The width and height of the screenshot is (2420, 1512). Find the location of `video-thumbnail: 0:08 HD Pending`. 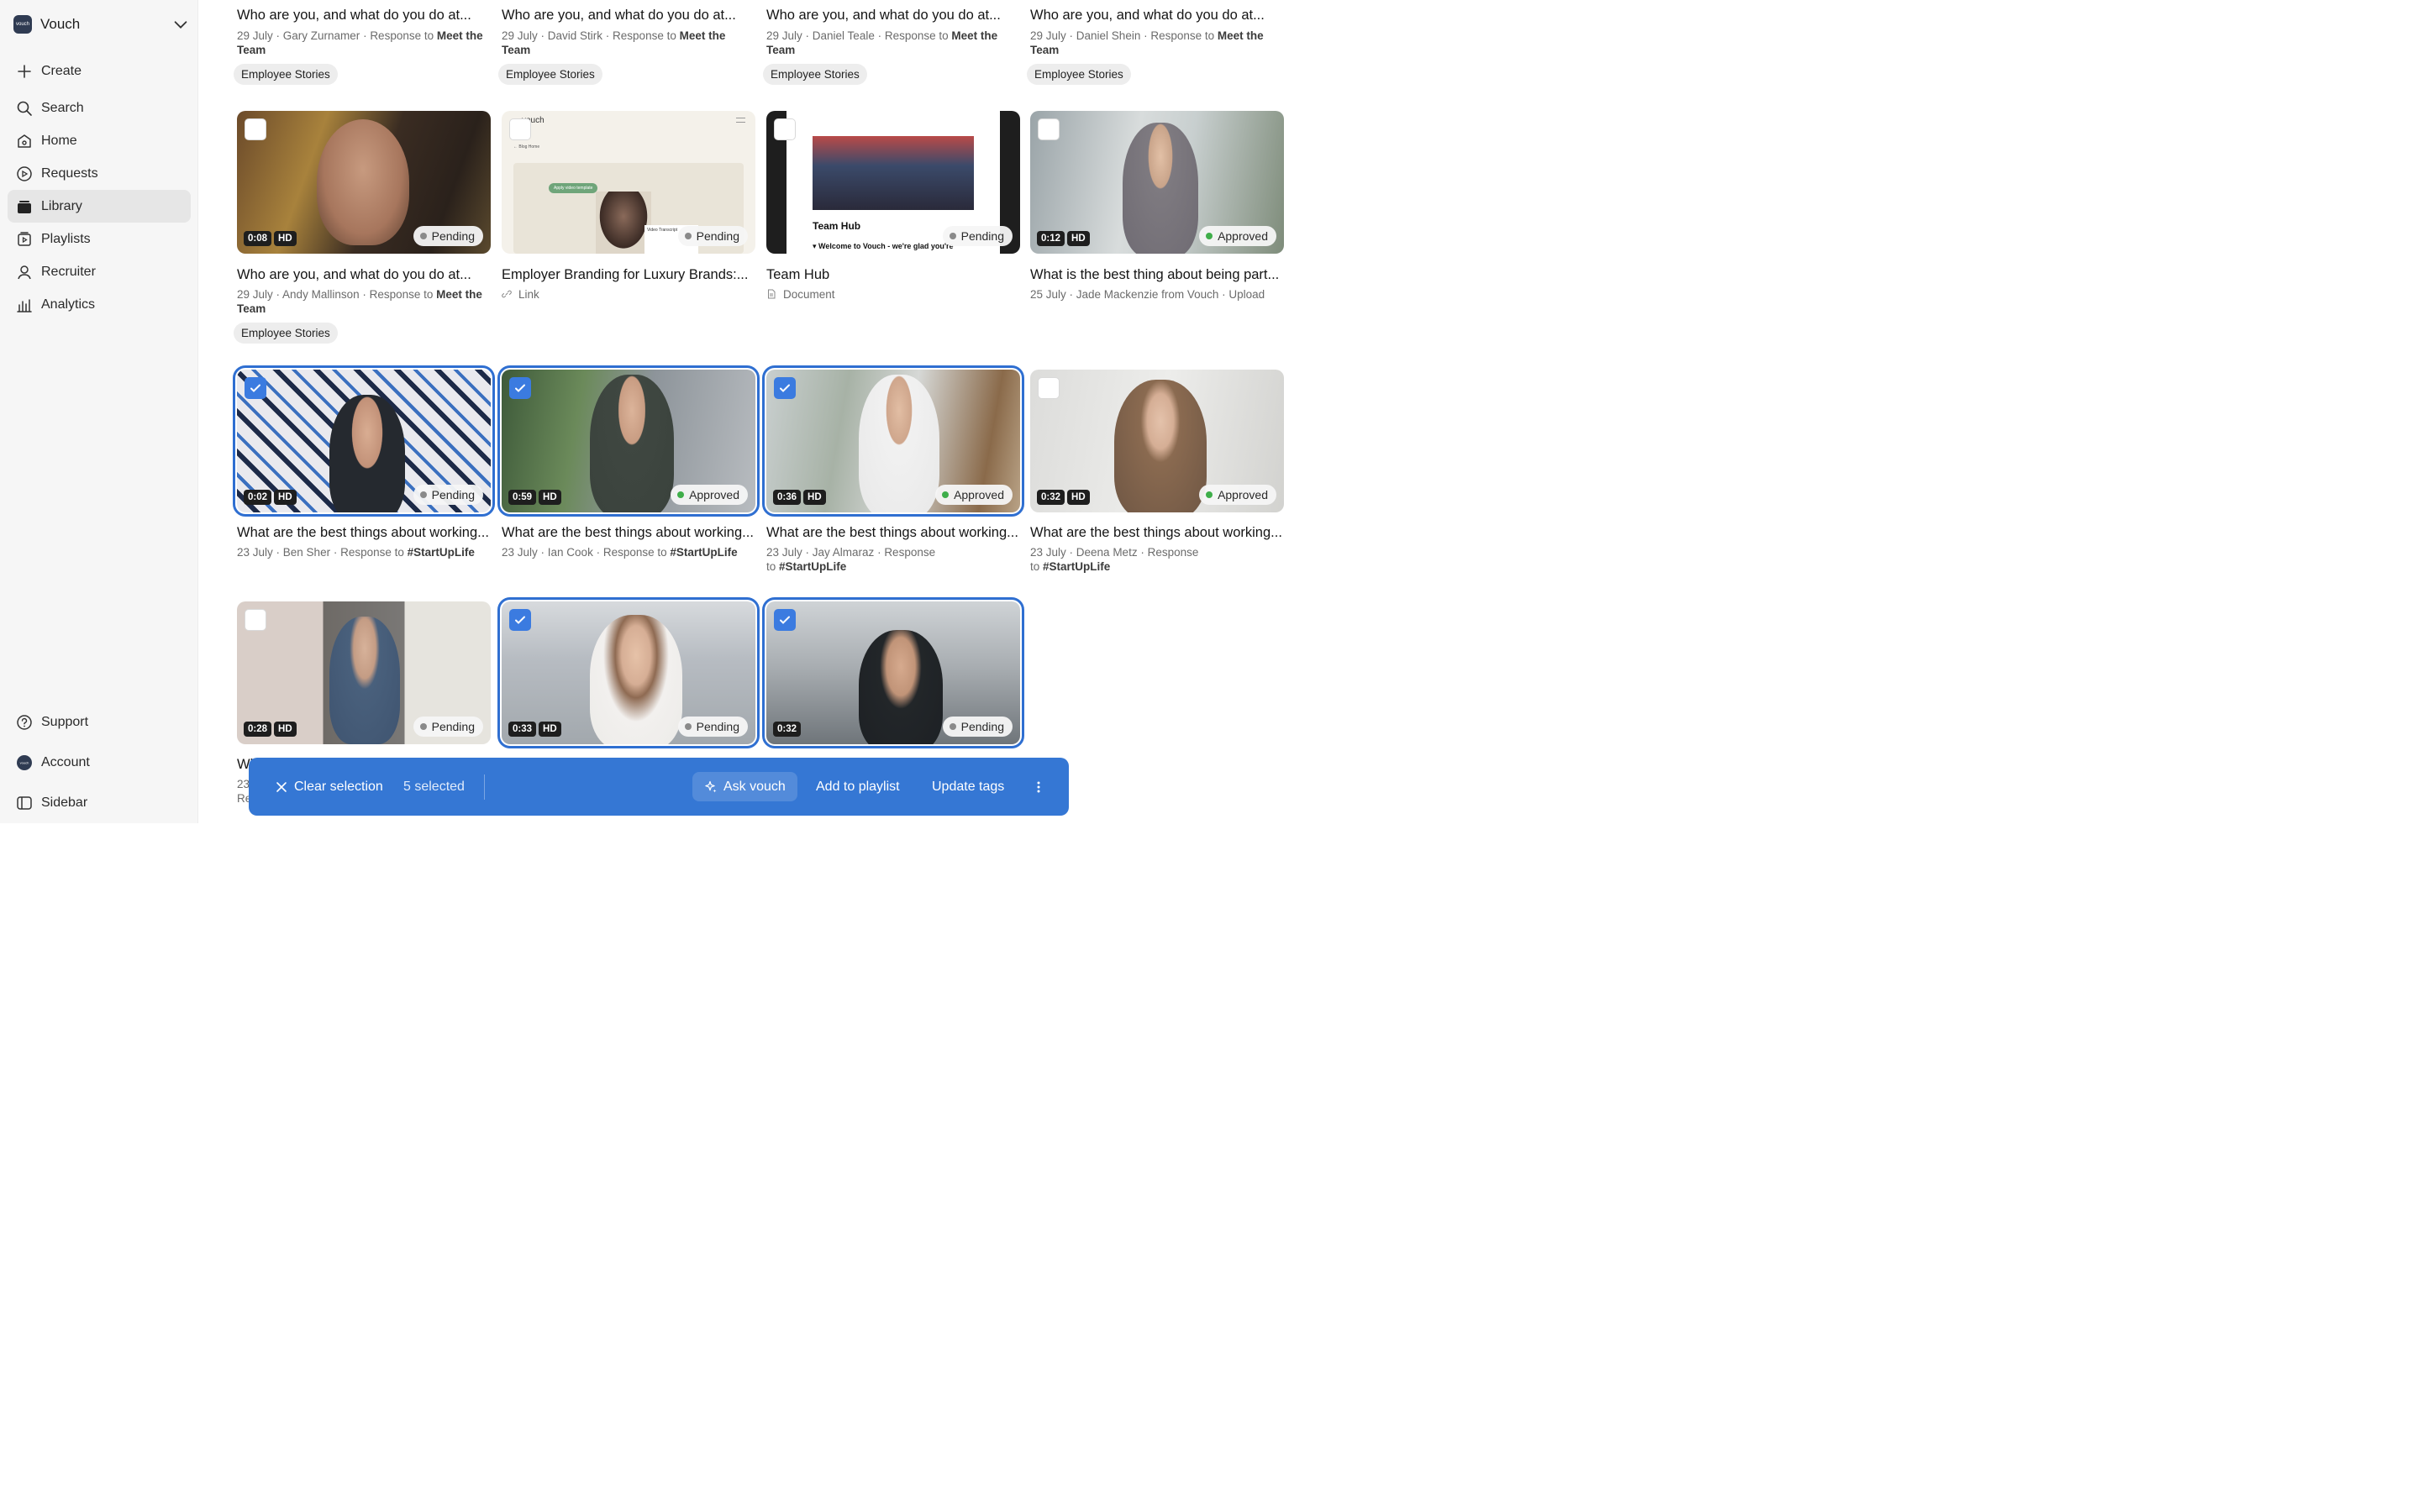

video-thumbnail: 0:08 HD Pending is located at coordinates (364, 182).